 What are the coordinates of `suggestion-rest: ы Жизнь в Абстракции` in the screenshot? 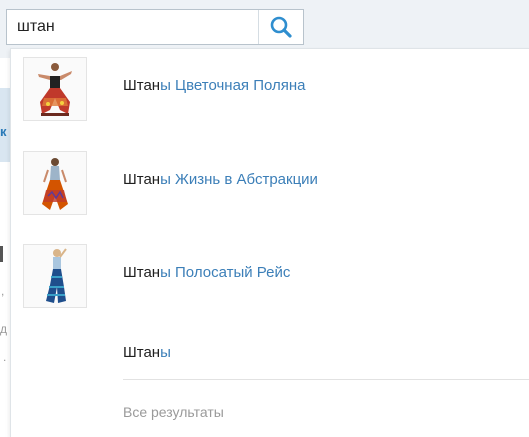 It's located at (239, 179).